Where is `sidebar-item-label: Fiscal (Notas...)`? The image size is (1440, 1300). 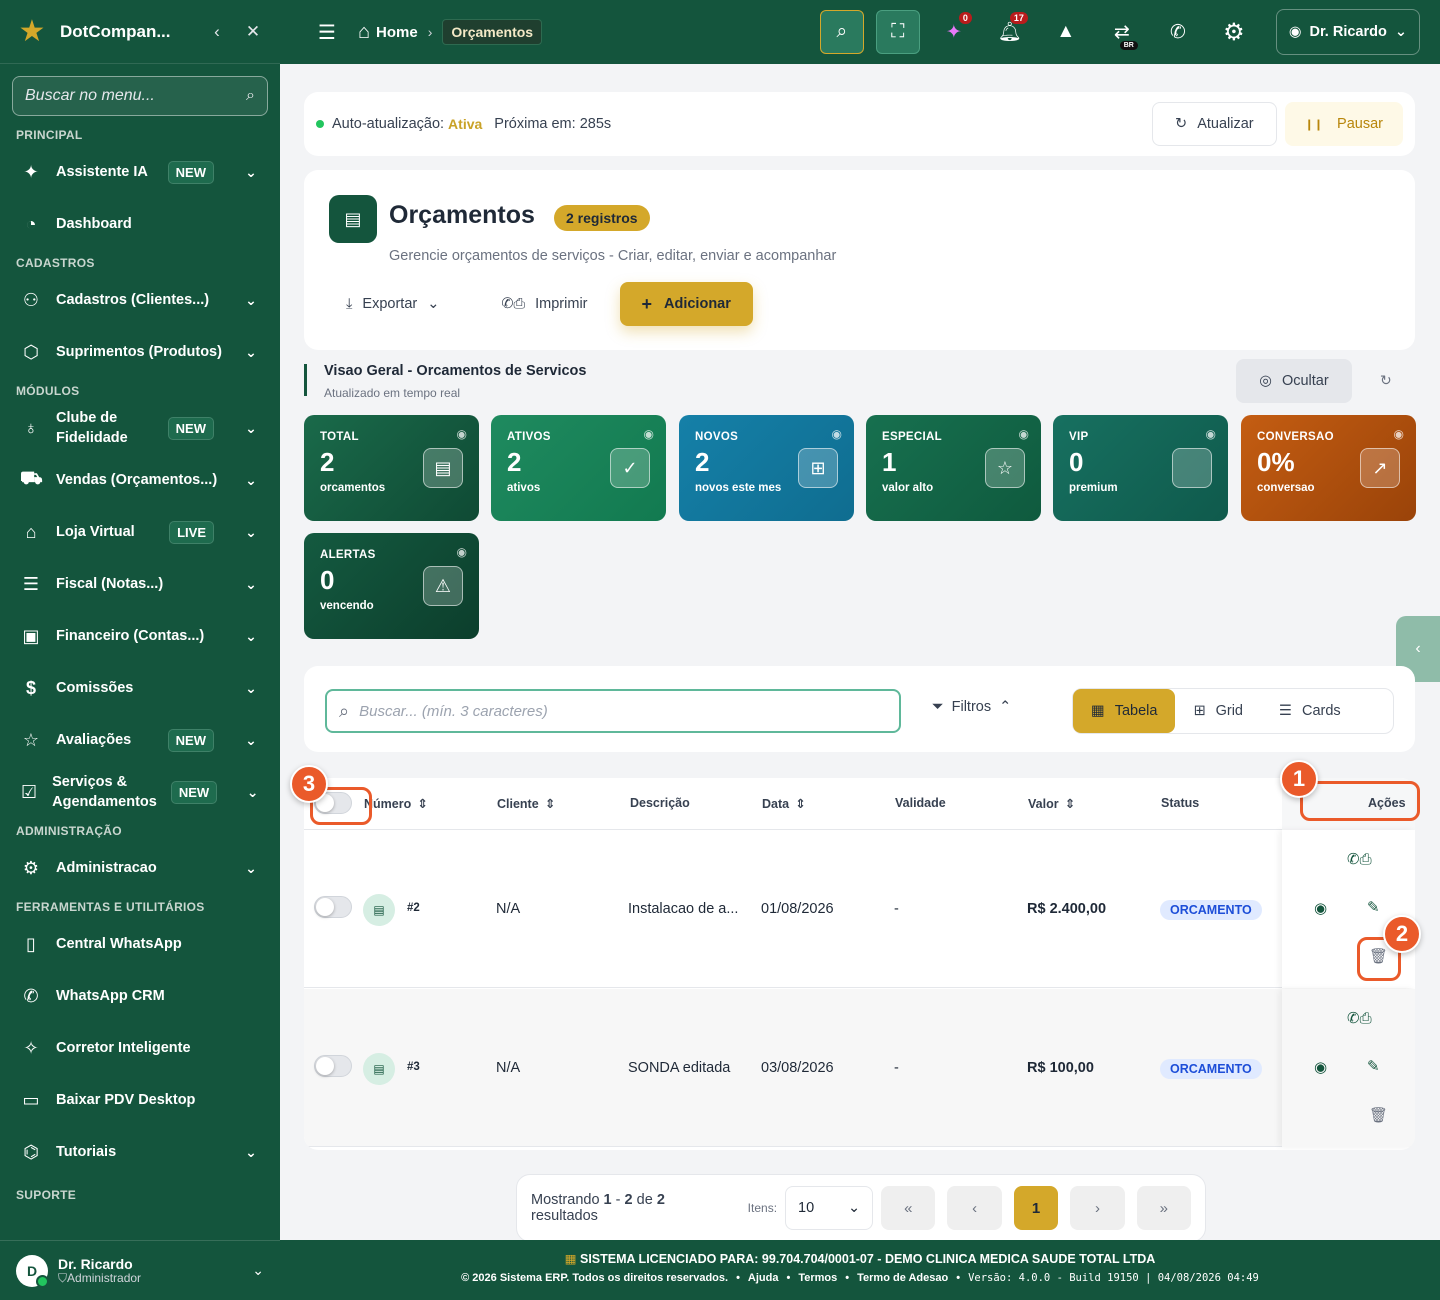 sidebar-item-label: Fiscal (Notas...) is located at coordinates (110, 584).